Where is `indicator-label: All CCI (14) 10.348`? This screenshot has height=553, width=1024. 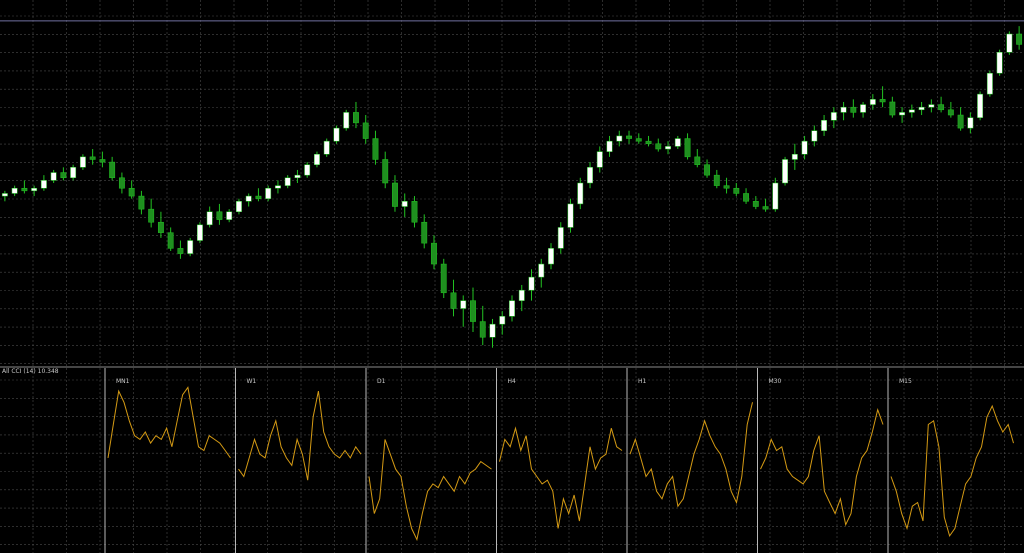
indicator-label: All CCI (14) 10.348 is located at coordinates (30, 371).